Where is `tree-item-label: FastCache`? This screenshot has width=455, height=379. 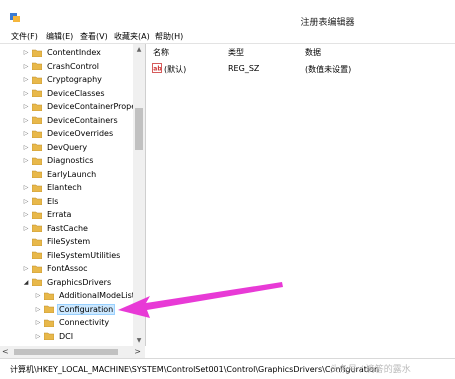
tree-item-label: FastCache is located at coordinates (67, 228).